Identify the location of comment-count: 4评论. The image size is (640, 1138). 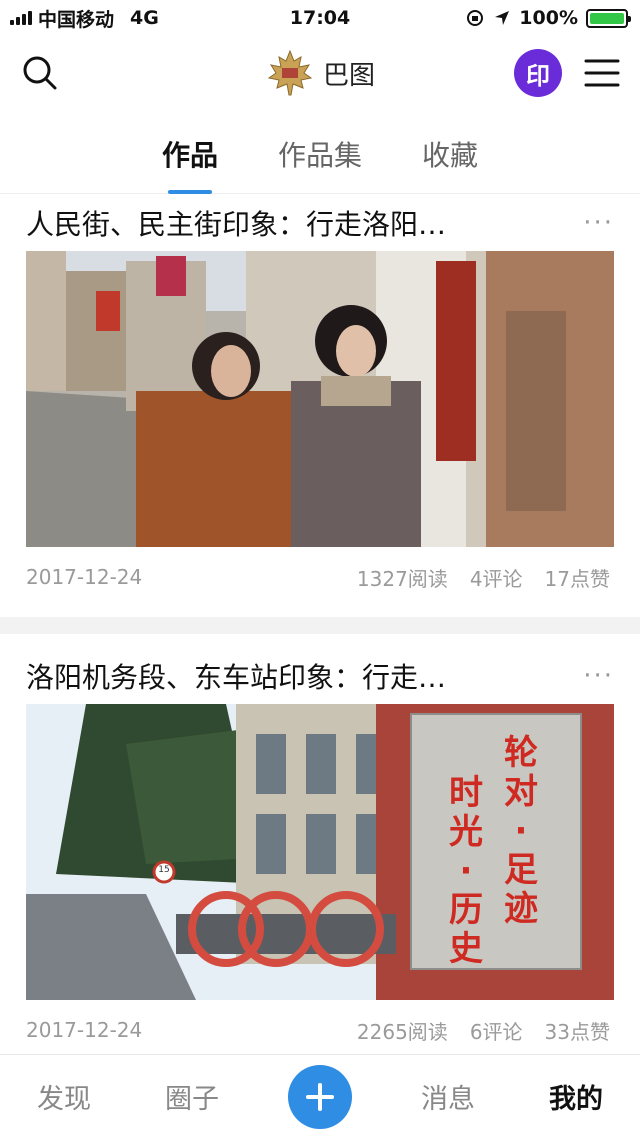
(496, 577).